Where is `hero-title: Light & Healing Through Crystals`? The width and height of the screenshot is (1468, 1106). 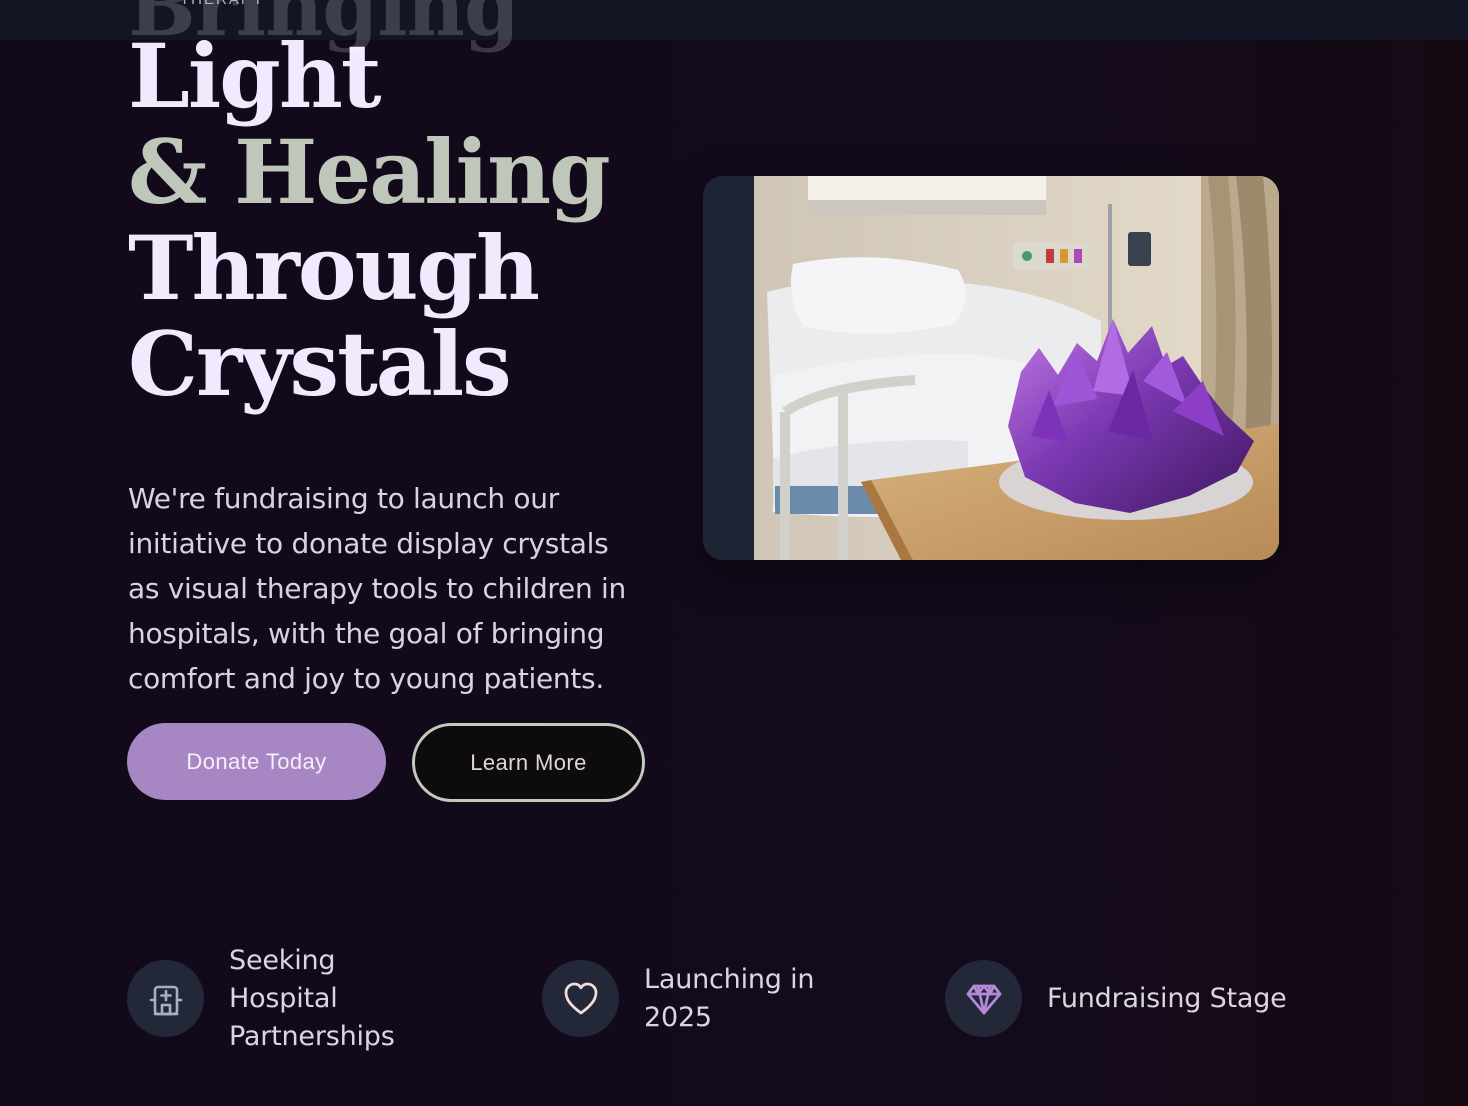 hero-title: Light & Healing Through Crystals is located at coordinates (369, 220).